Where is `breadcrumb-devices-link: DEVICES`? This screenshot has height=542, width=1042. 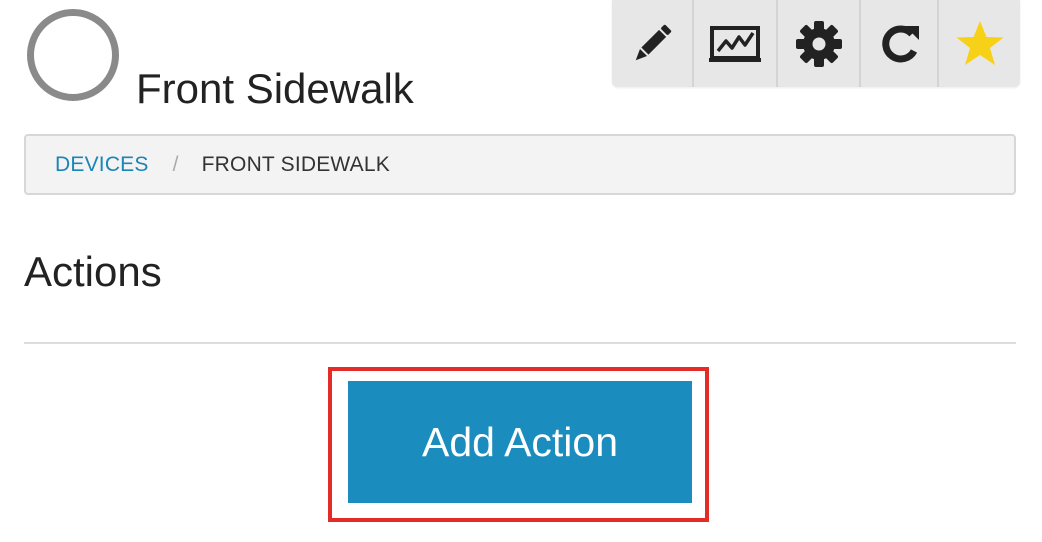
breadcrumb-devices-link: DEVICES is located at coordinates (102, 165).